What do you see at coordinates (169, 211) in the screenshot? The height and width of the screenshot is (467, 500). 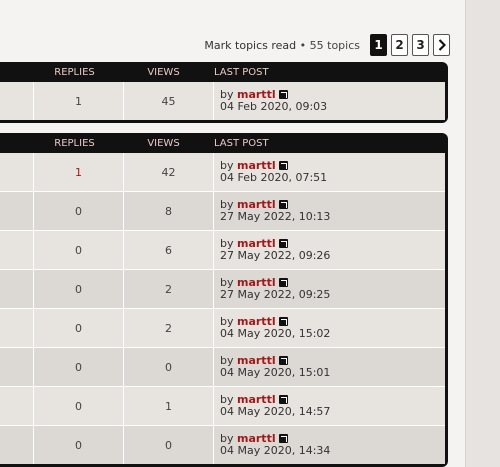 I see `views-count: 8` at bounding box center [169, 211].